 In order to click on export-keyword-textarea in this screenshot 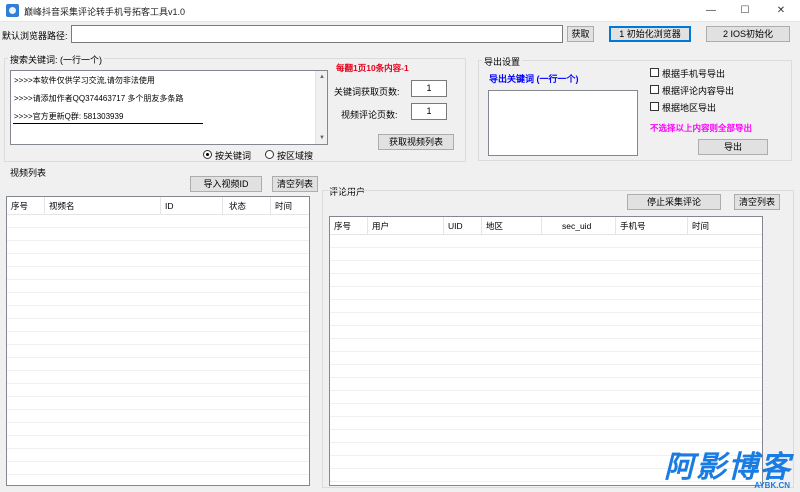, I will do `click(563, 123)`.